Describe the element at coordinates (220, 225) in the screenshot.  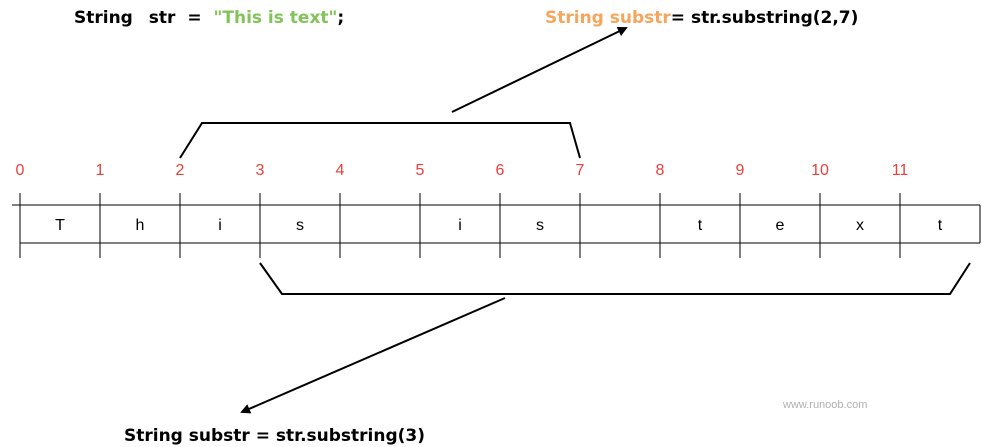
I see `char-cell-2: i` at that location.